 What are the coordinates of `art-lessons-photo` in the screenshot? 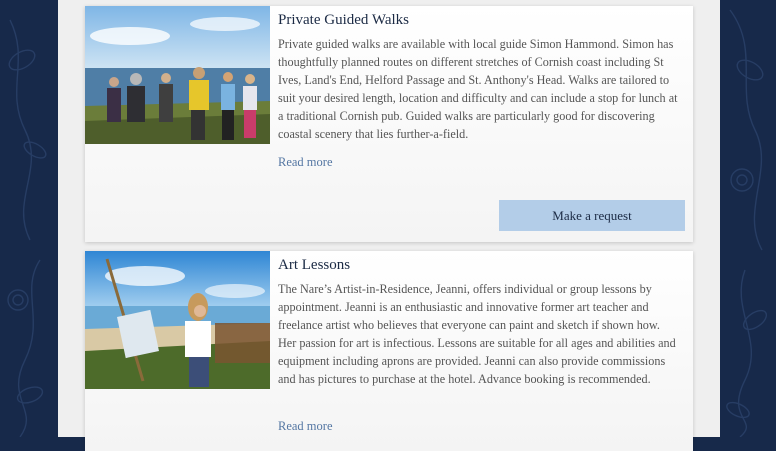 It's located at (177, 320).